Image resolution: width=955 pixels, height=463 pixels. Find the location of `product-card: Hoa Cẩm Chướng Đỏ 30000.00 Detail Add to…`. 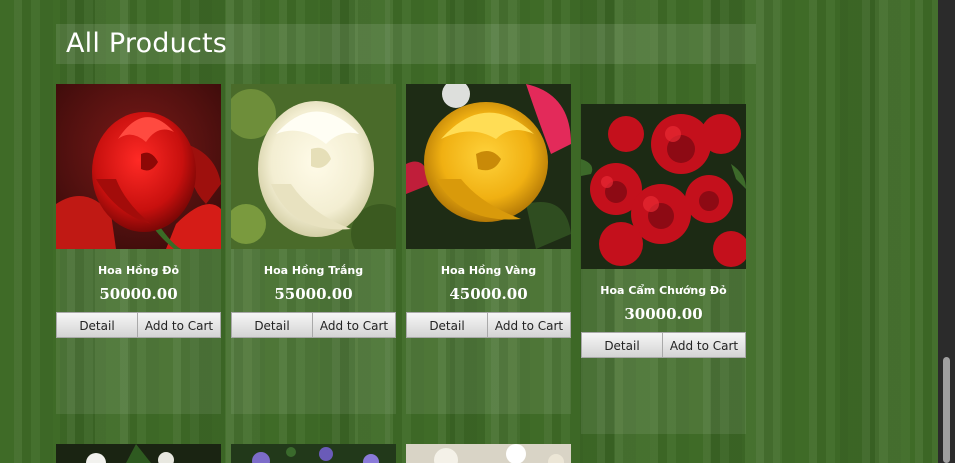

product-card: Hoa Cẩm Chướng Đỏ 30000.00 Detail Add to… is located at coordinates (663, 269).